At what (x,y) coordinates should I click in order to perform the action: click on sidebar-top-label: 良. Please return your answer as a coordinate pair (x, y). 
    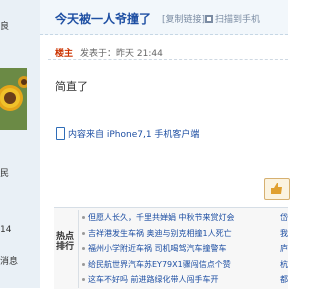
    Looking at the image, I should click on (5, 27).